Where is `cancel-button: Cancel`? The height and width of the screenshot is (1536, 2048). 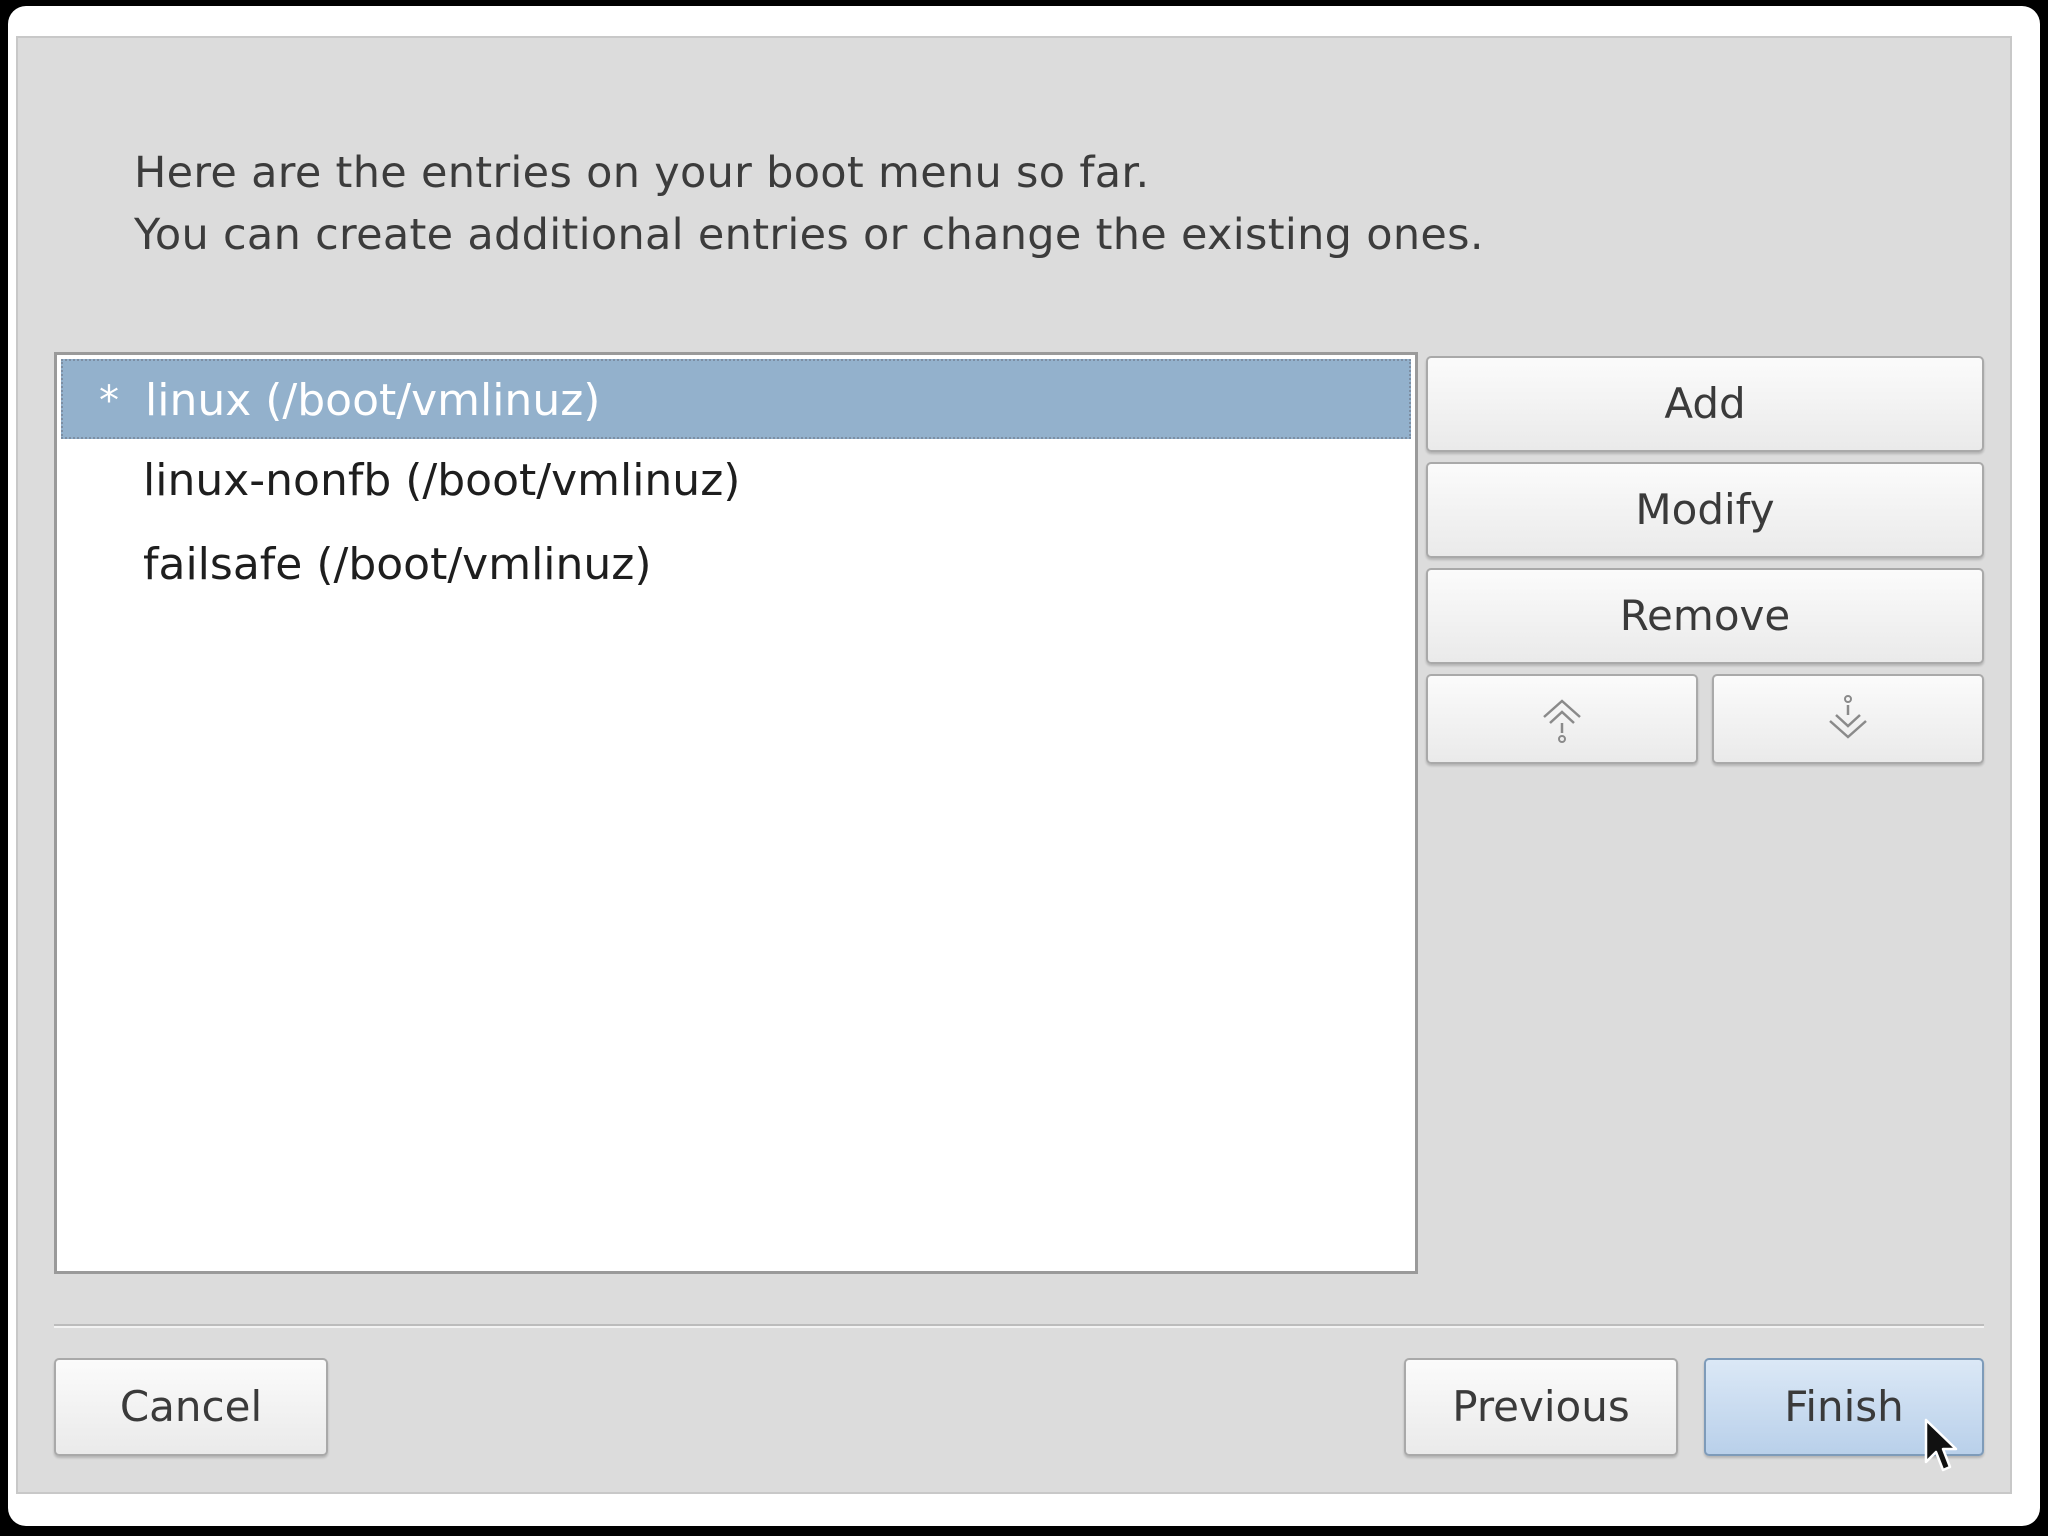 cancel-button: Cancel is located at coordinates (191, 1407).